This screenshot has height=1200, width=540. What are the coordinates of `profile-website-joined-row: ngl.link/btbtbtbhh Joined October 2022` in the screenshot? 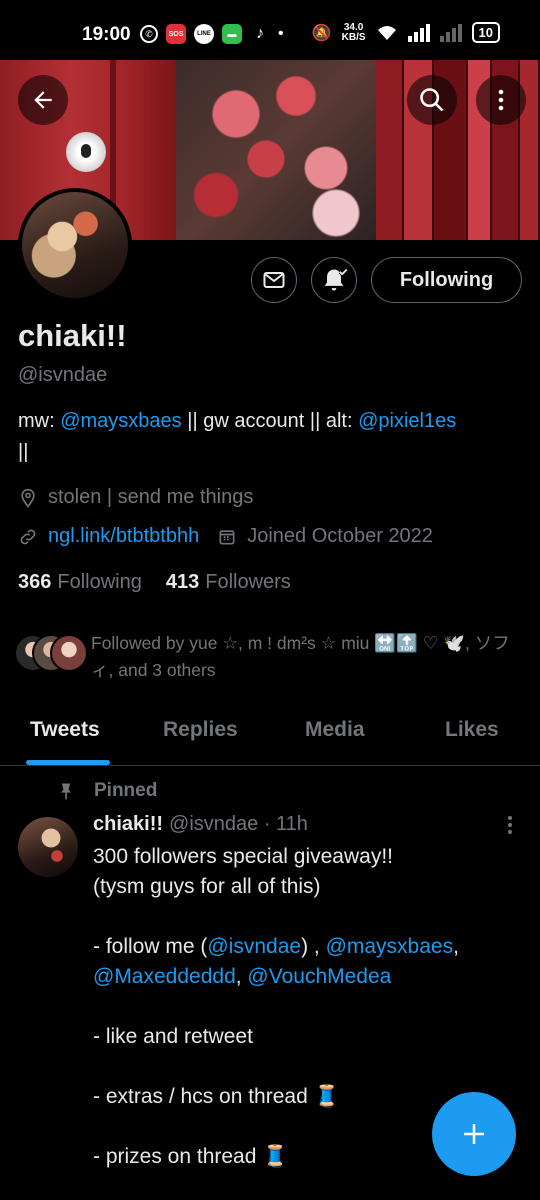 It's located at (225, 536).